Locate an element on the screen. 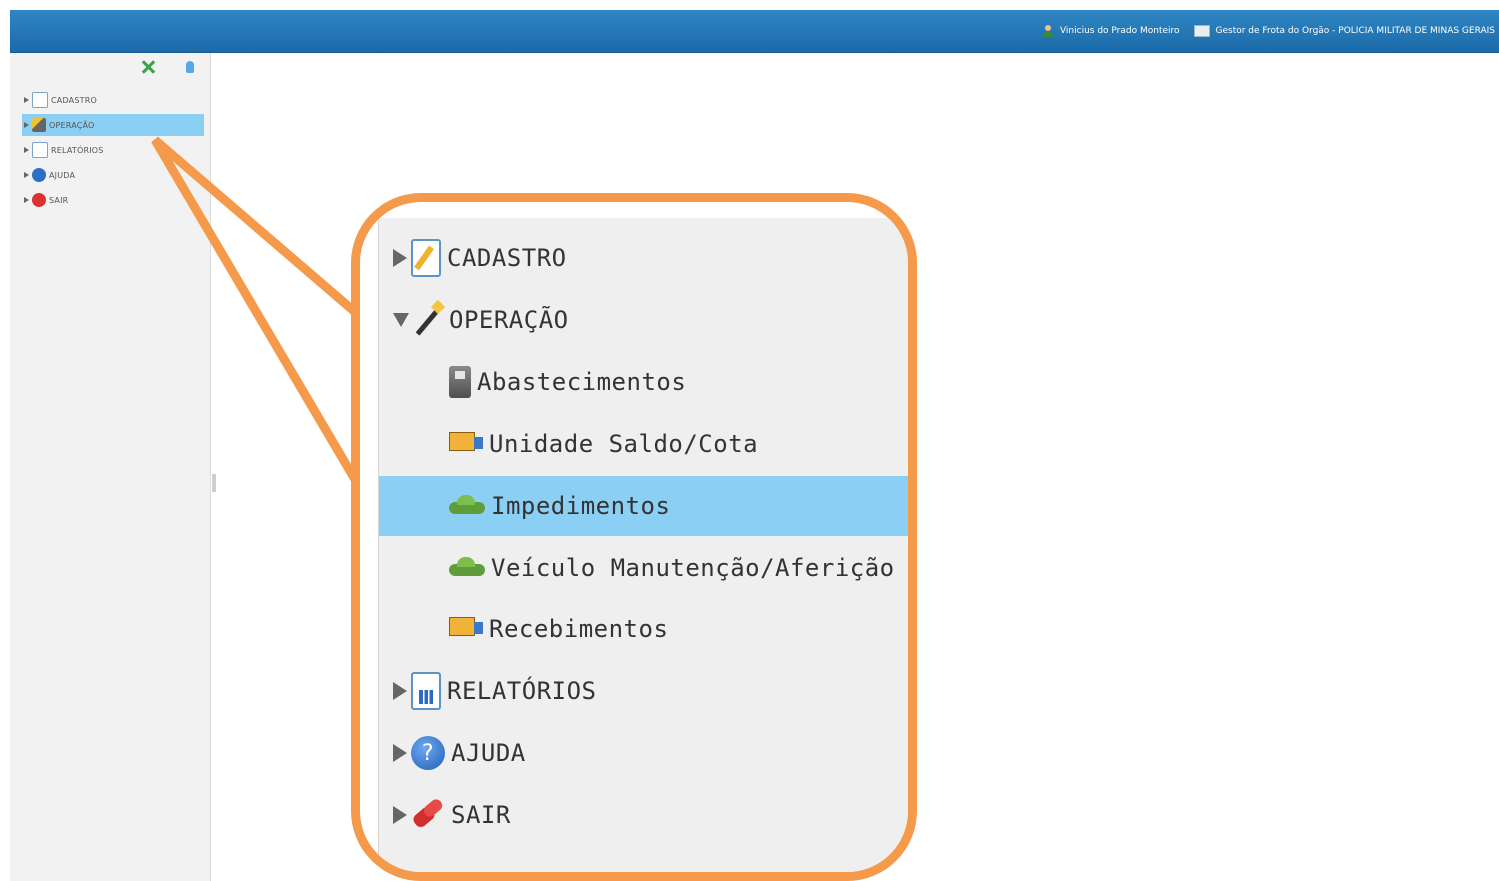 The width and height of the screenshot is (1499, 881). menu-subitem-label: Recebimentos is located at coordinates (579, 629).